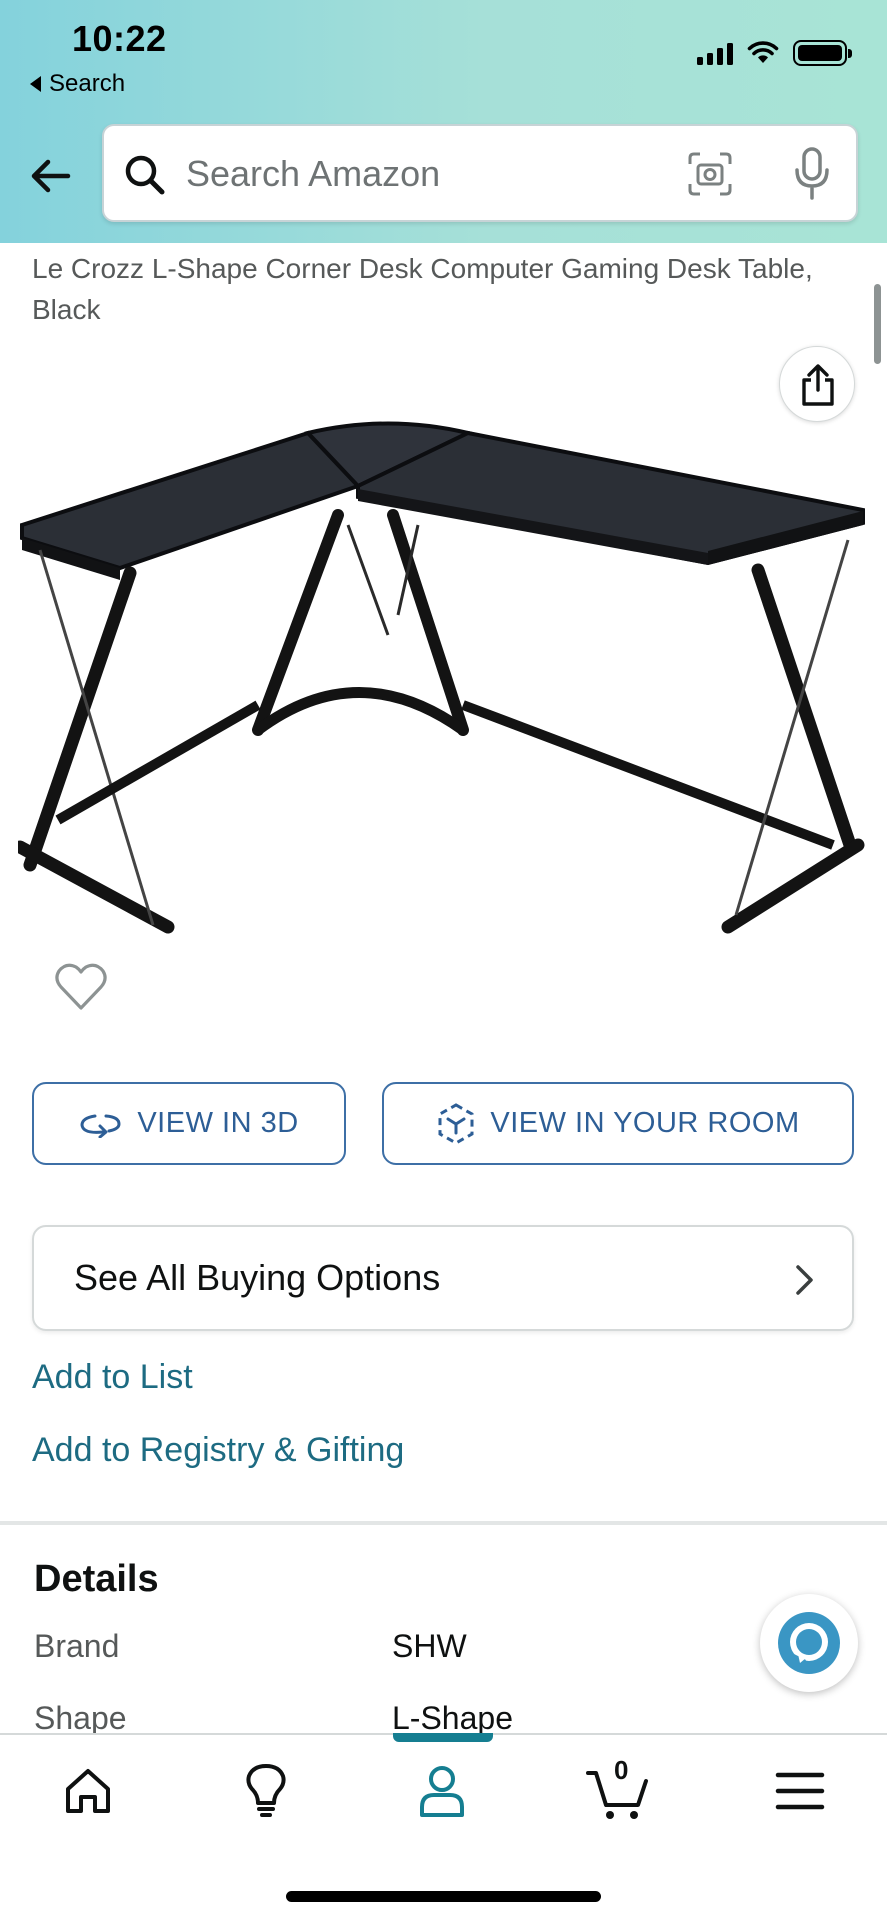  I want to click on back-to-app: Search, so click(77, 84).